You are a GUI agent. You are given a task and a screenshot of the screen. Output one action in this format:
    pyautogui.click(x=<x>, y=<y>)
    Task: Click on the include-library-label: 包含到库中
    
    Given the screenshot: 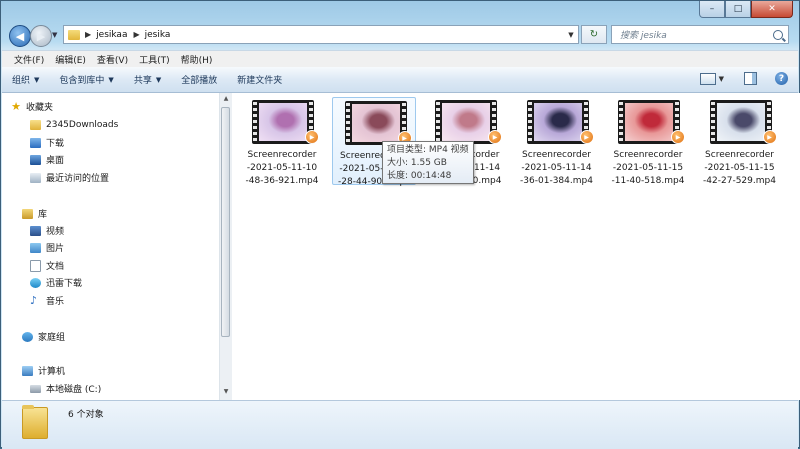 What is the action you would take?
    pyautogui.click(x=82, y=81)
    